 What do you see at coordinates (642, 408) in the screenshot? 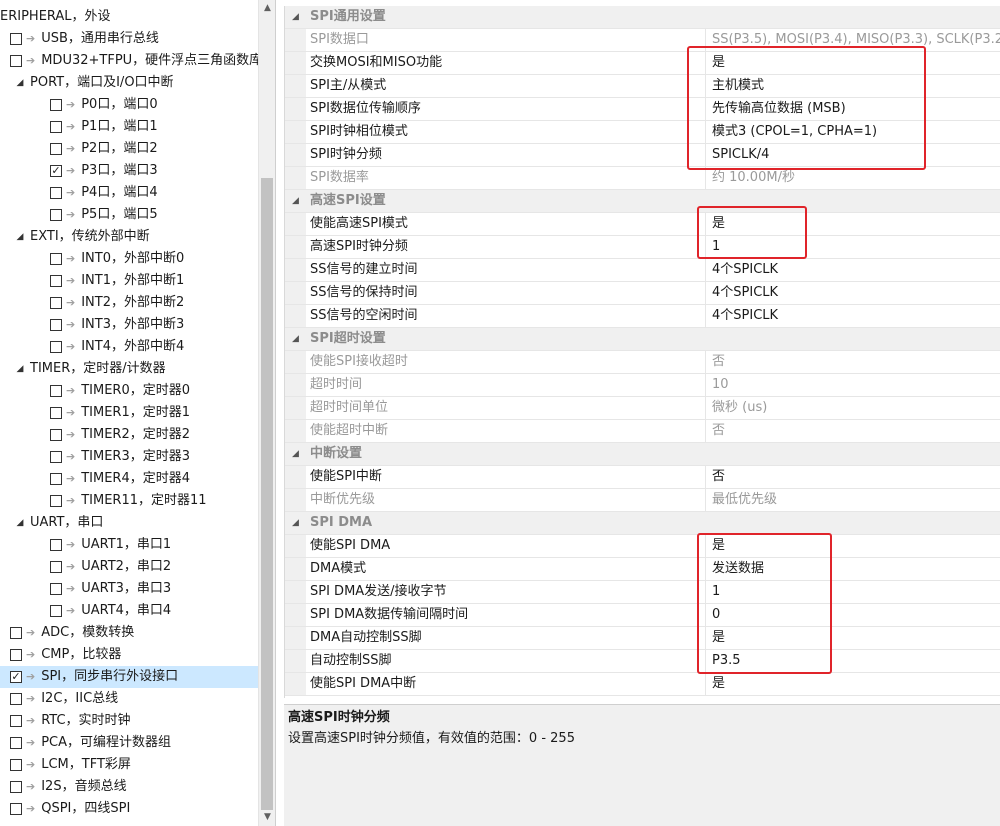
I see `property-row: 超时时间单位 微秒 (us)` at bounding box center [642, 408].